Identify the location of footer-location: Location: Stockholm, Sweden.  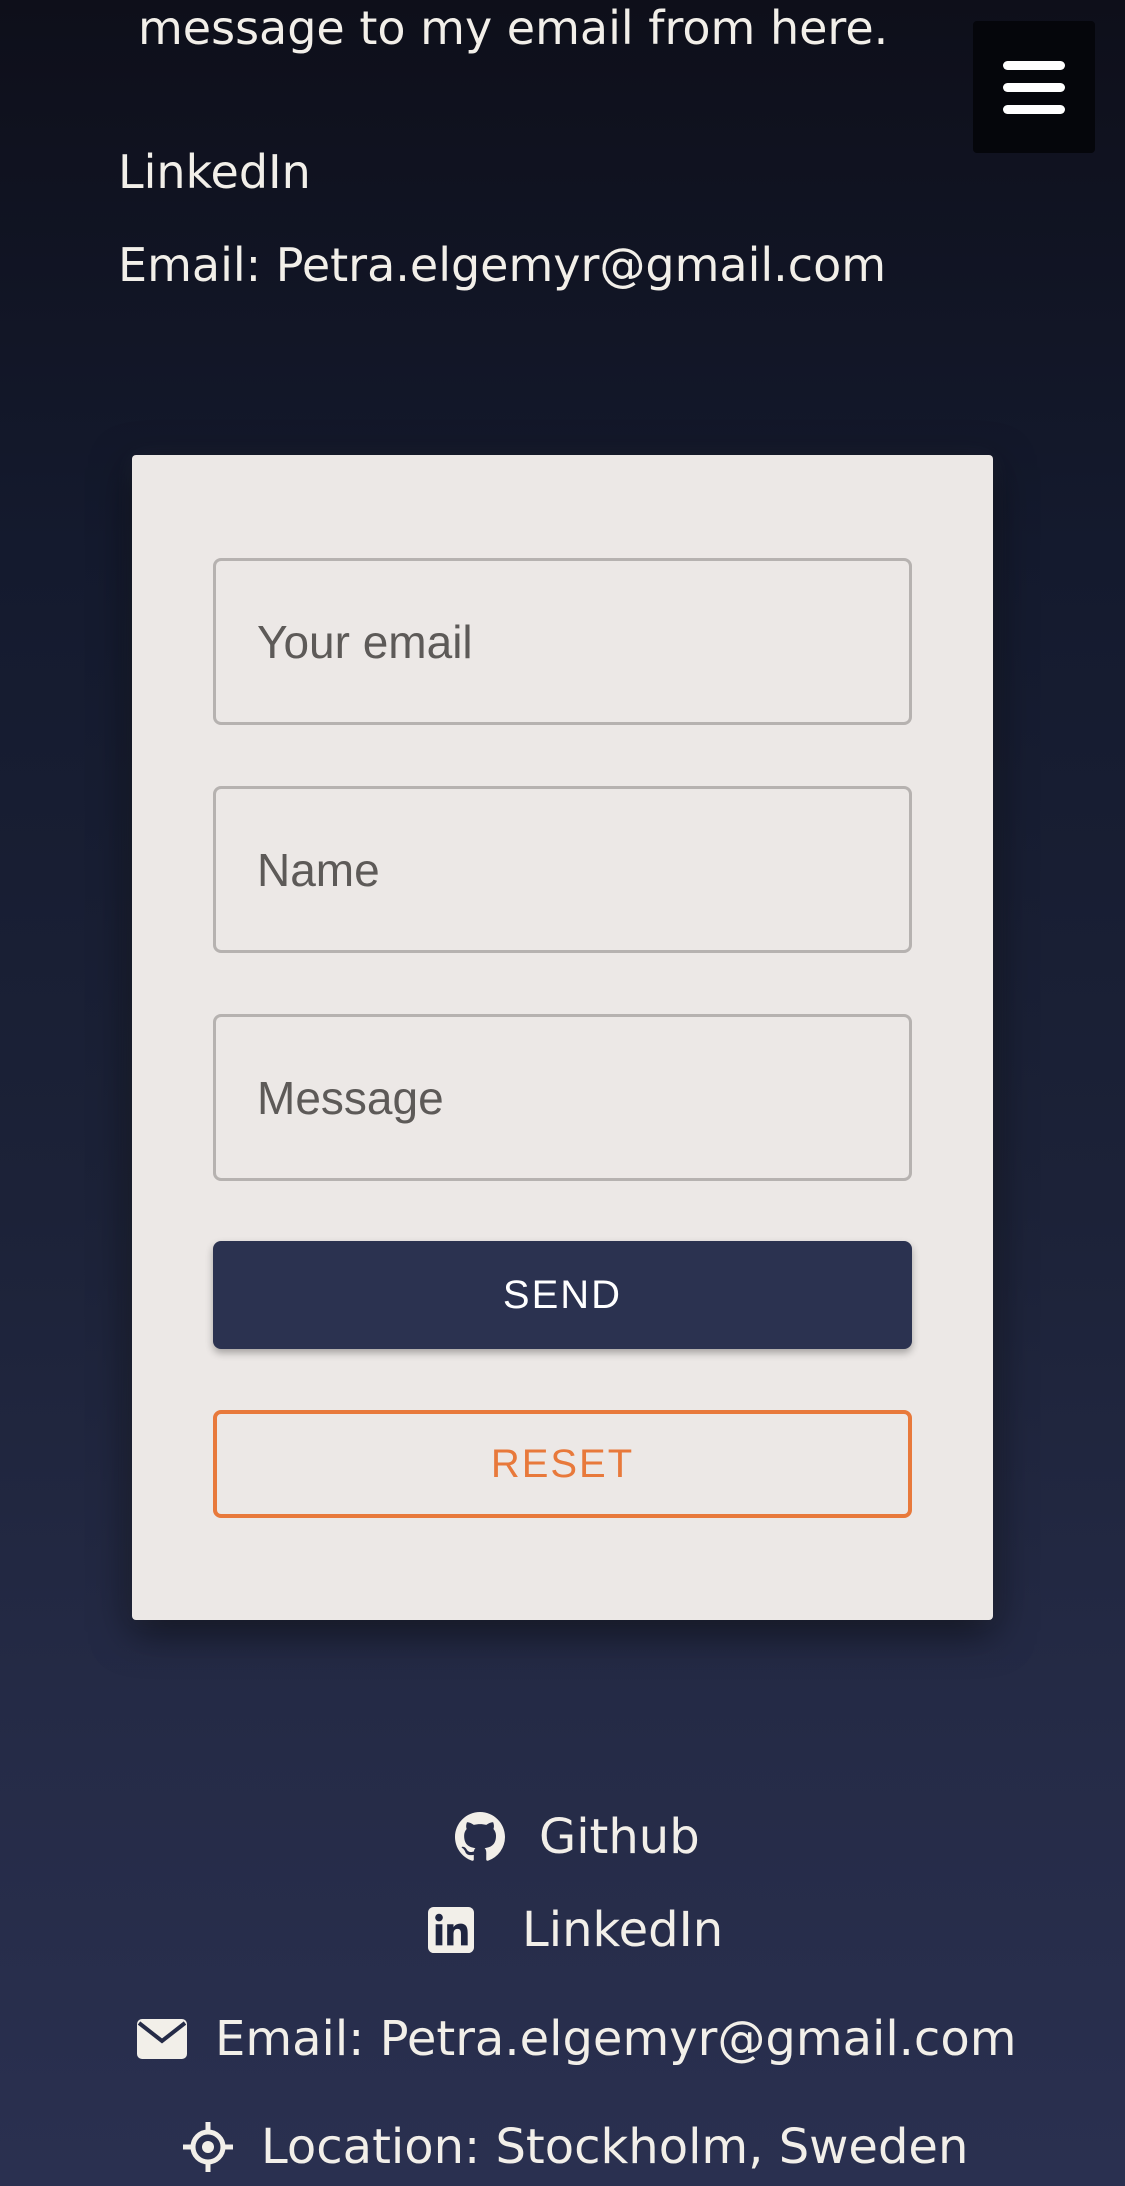
(575, 2147).